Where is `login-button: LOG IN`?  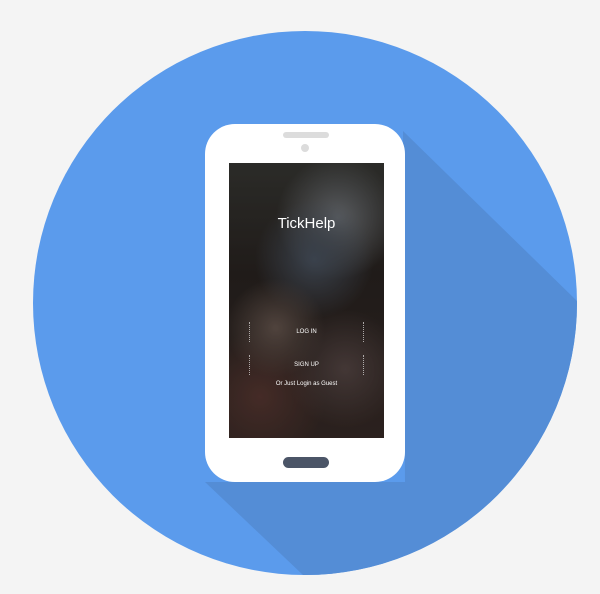 login-button: LOG IN is located at coordinates (306, 332).